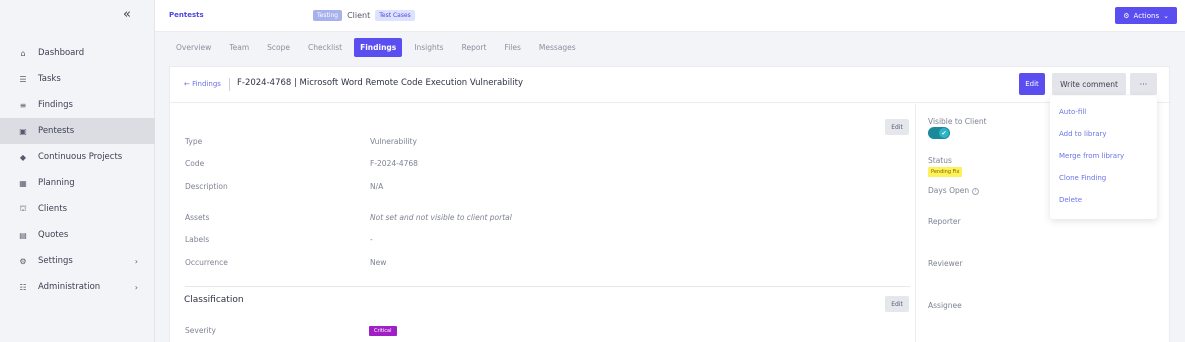 The image size is (1185, 342). Describe the element at coordinates (23, 79) in the screenshot. I see `tasks-icon: ☰` at that location.